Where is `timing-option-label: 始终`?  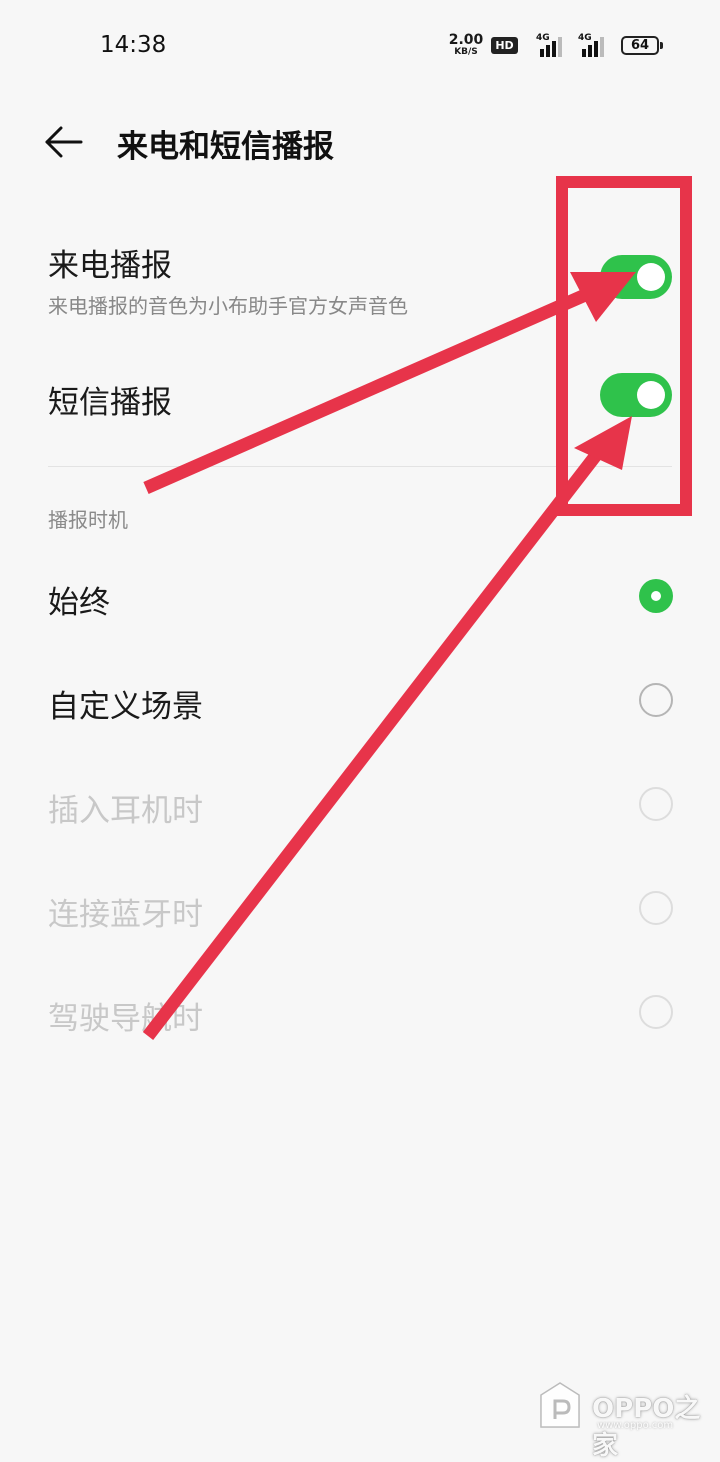 timing-option-label: 始终 is located at coordinates (79, 603).